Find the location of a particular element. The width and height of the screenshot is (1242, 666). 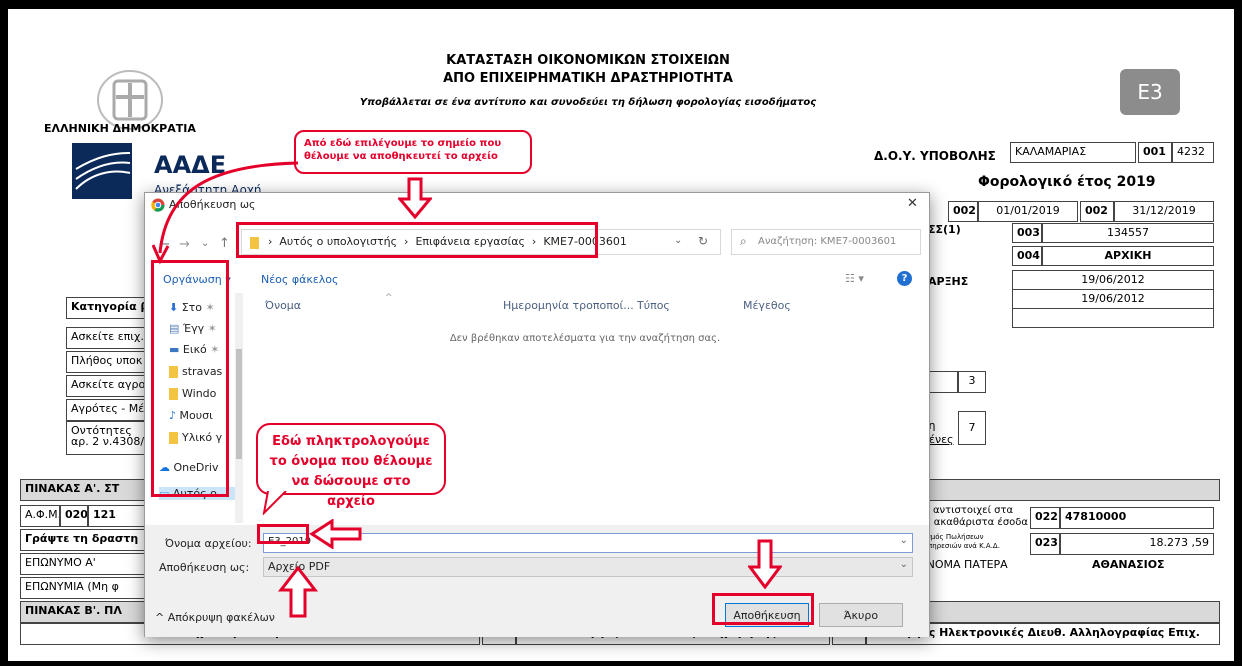

left-row-multi: Οντότητες αρ. 2 ν.4308/ is located at coordinates (107, 438).